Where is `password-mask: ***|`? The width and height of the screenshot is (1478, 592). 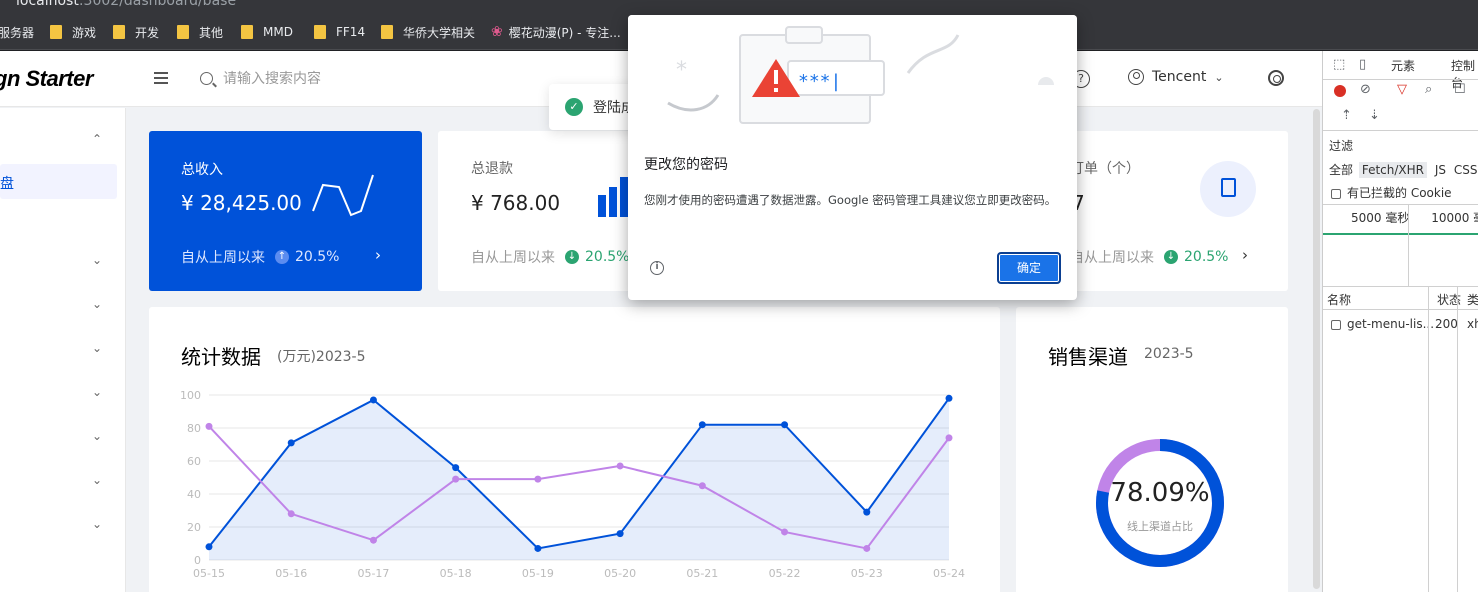
password-mask: ***| is located at coordinates (819, 81).